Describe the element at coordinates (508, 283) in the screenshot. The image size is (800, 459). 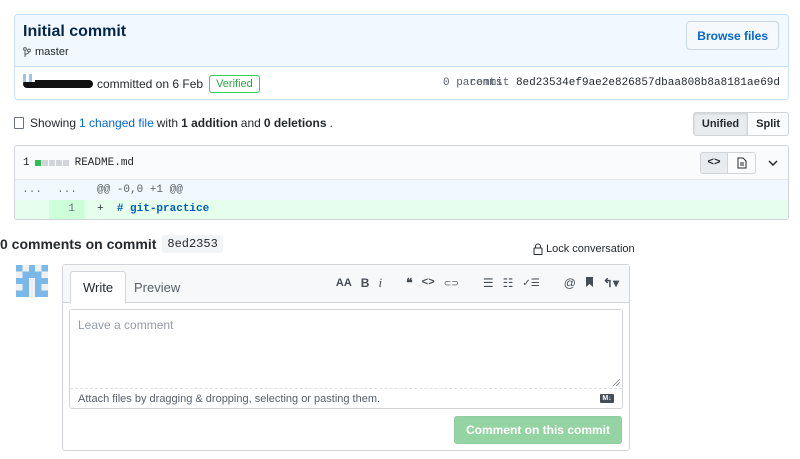
I see `ordered-list-icon: ☷` at that location.